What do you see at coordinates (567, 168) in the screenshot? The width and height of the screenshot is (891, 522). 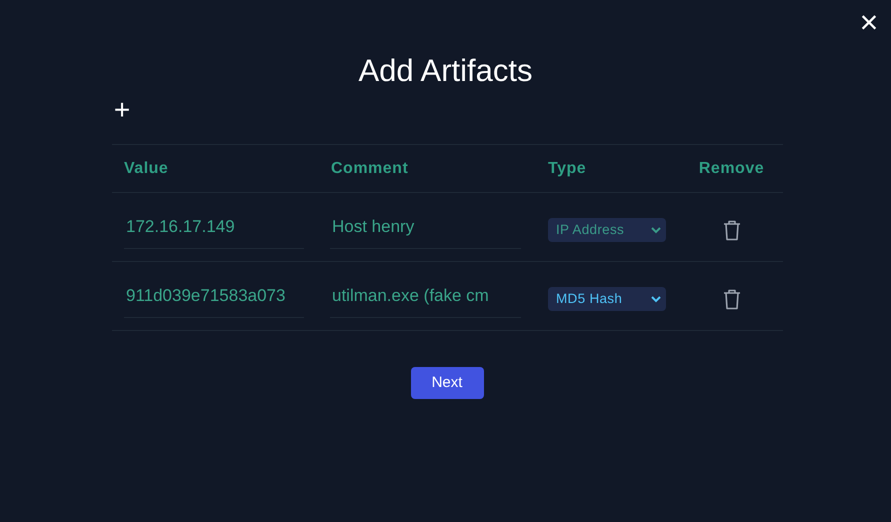 I see `column-header: Type` at bounding box center [567, 168].